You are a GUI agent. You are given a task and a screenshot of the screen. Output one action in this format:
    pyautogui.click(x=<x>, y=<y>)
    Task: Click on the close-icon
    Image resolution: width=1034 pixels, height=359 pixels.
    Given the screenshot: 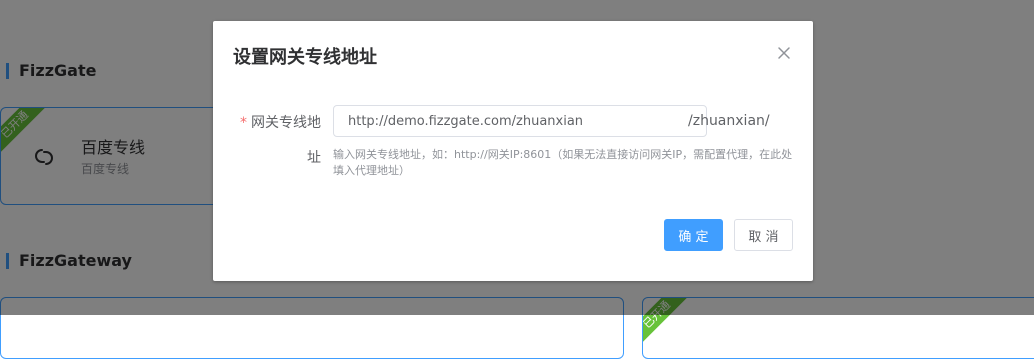 What is the action you would take?
    pyautogui.click(x=784, y=52)
    